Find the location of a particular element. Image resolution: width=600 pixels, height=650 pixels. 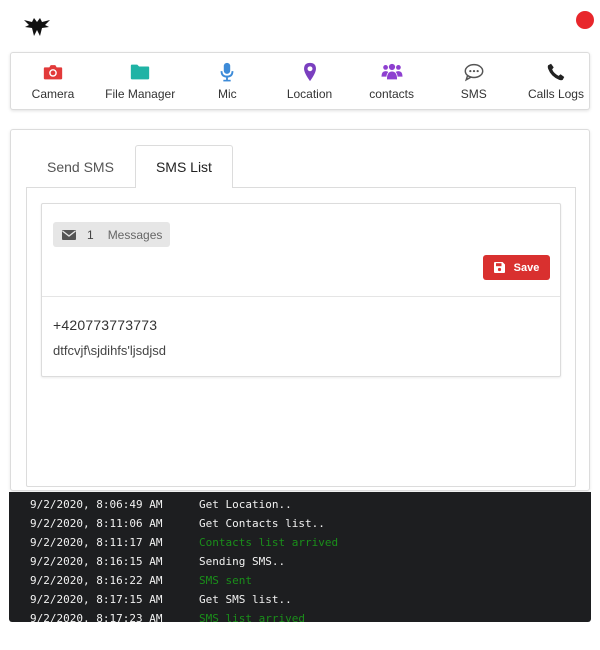

location-button: Location is located at coordinates (310, 81).